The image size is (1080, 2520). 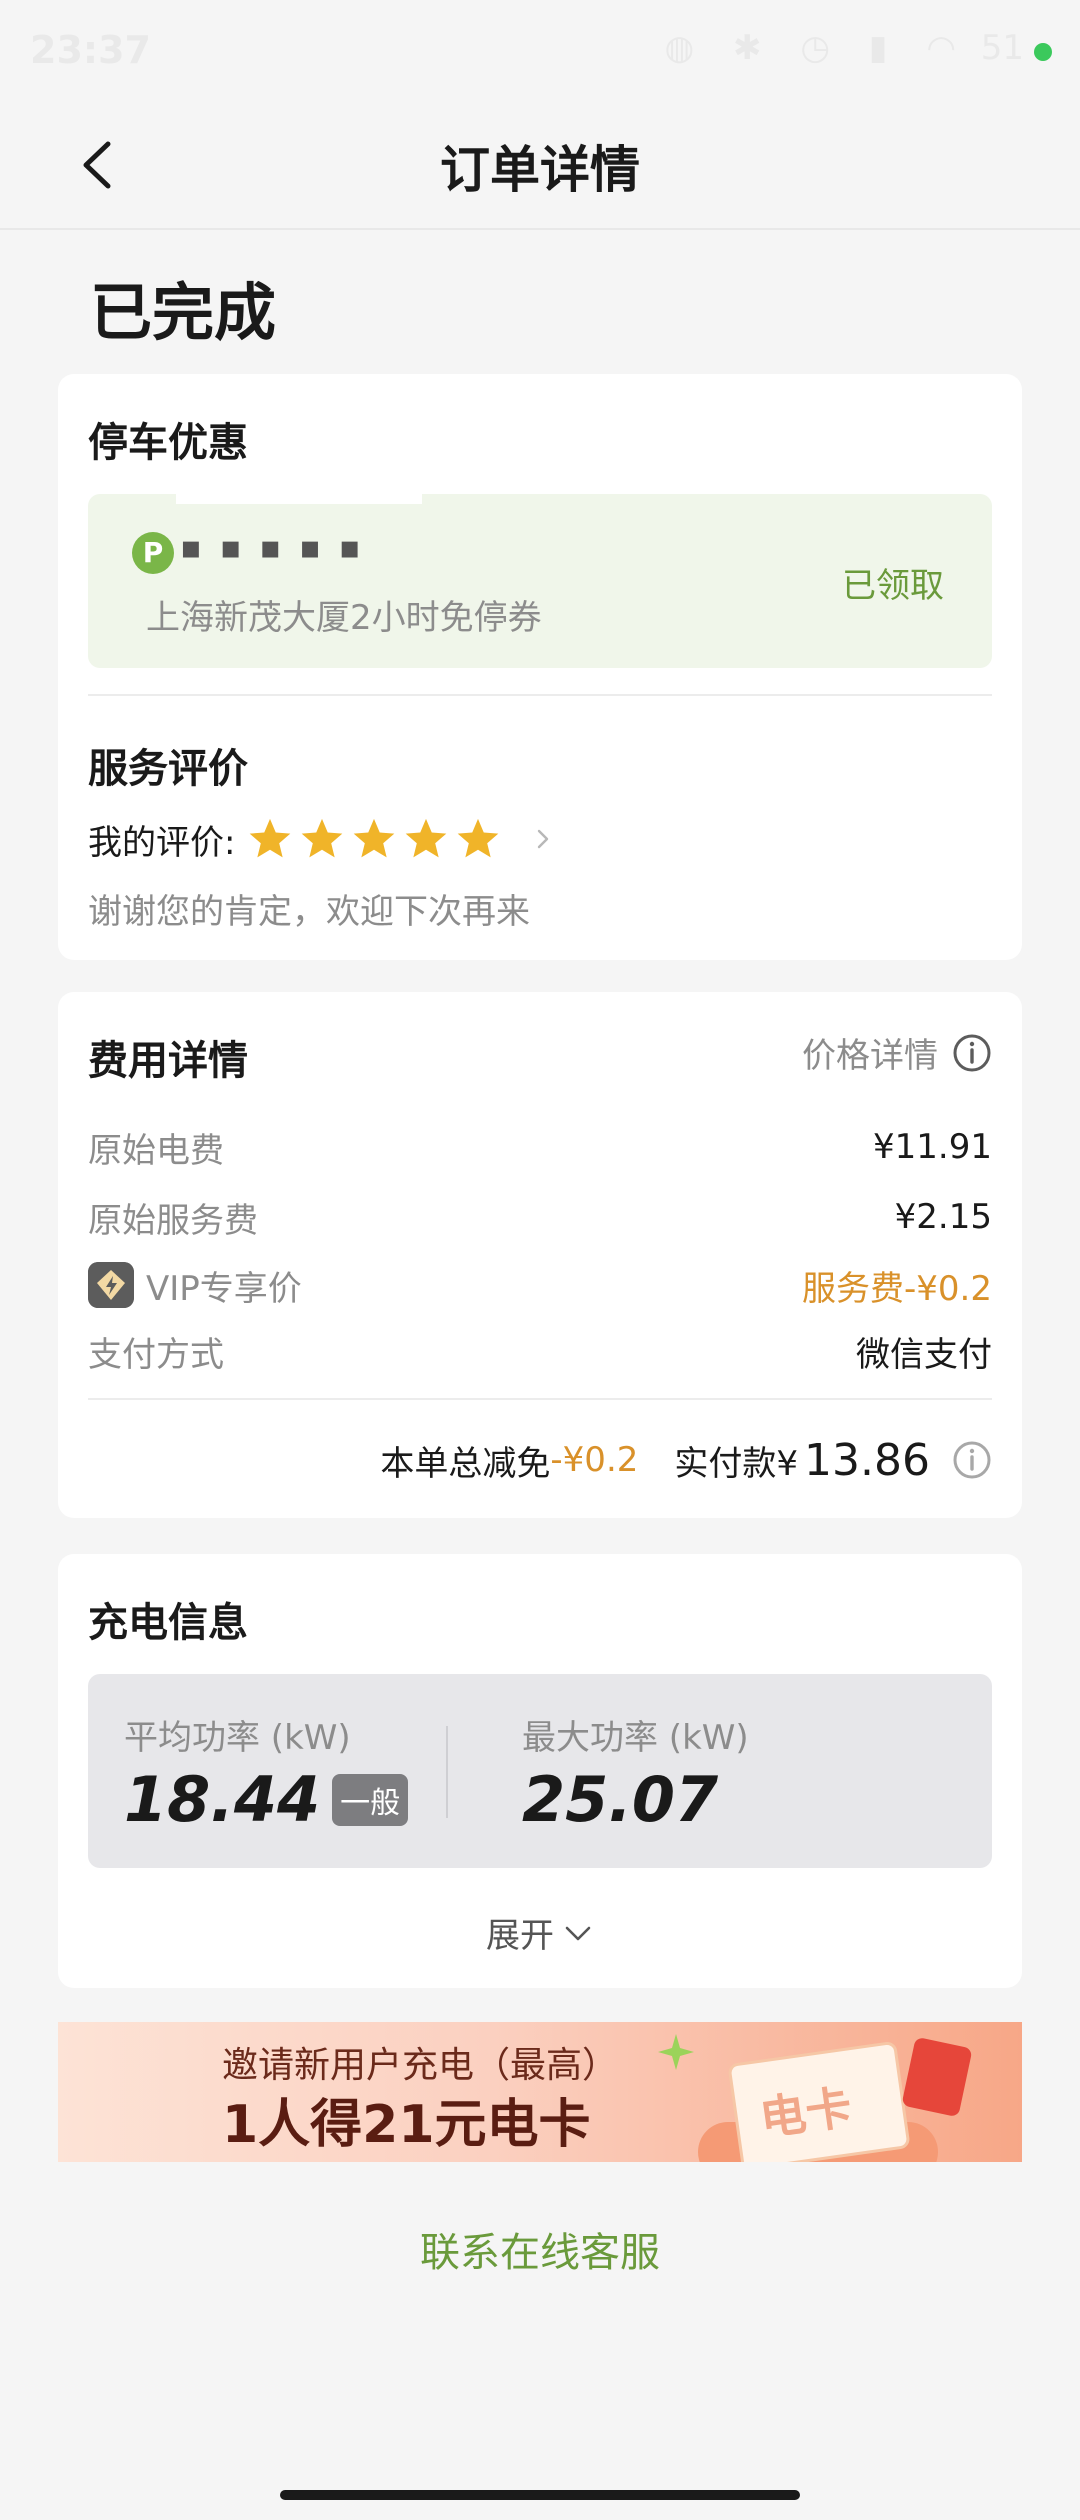 I want to click on nav-bar: 订单详情, so click(x=540, y=165).